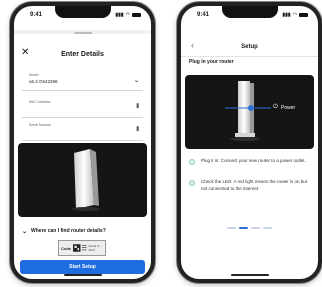  I want to click on sticker-text: Serial # / MAC, so click(94, 248).